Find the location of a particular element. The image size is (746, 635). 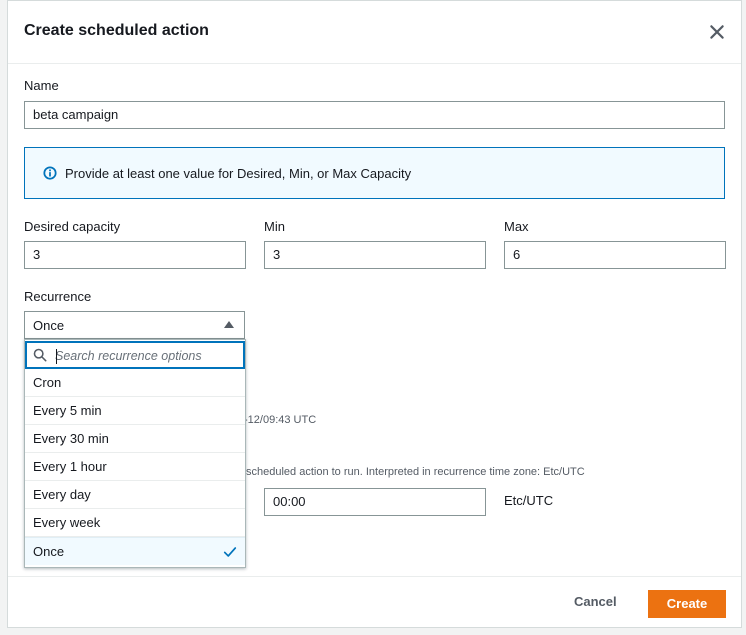

timestamp-hint: -12/09:43 UTC is located at coordinates (280, 420).